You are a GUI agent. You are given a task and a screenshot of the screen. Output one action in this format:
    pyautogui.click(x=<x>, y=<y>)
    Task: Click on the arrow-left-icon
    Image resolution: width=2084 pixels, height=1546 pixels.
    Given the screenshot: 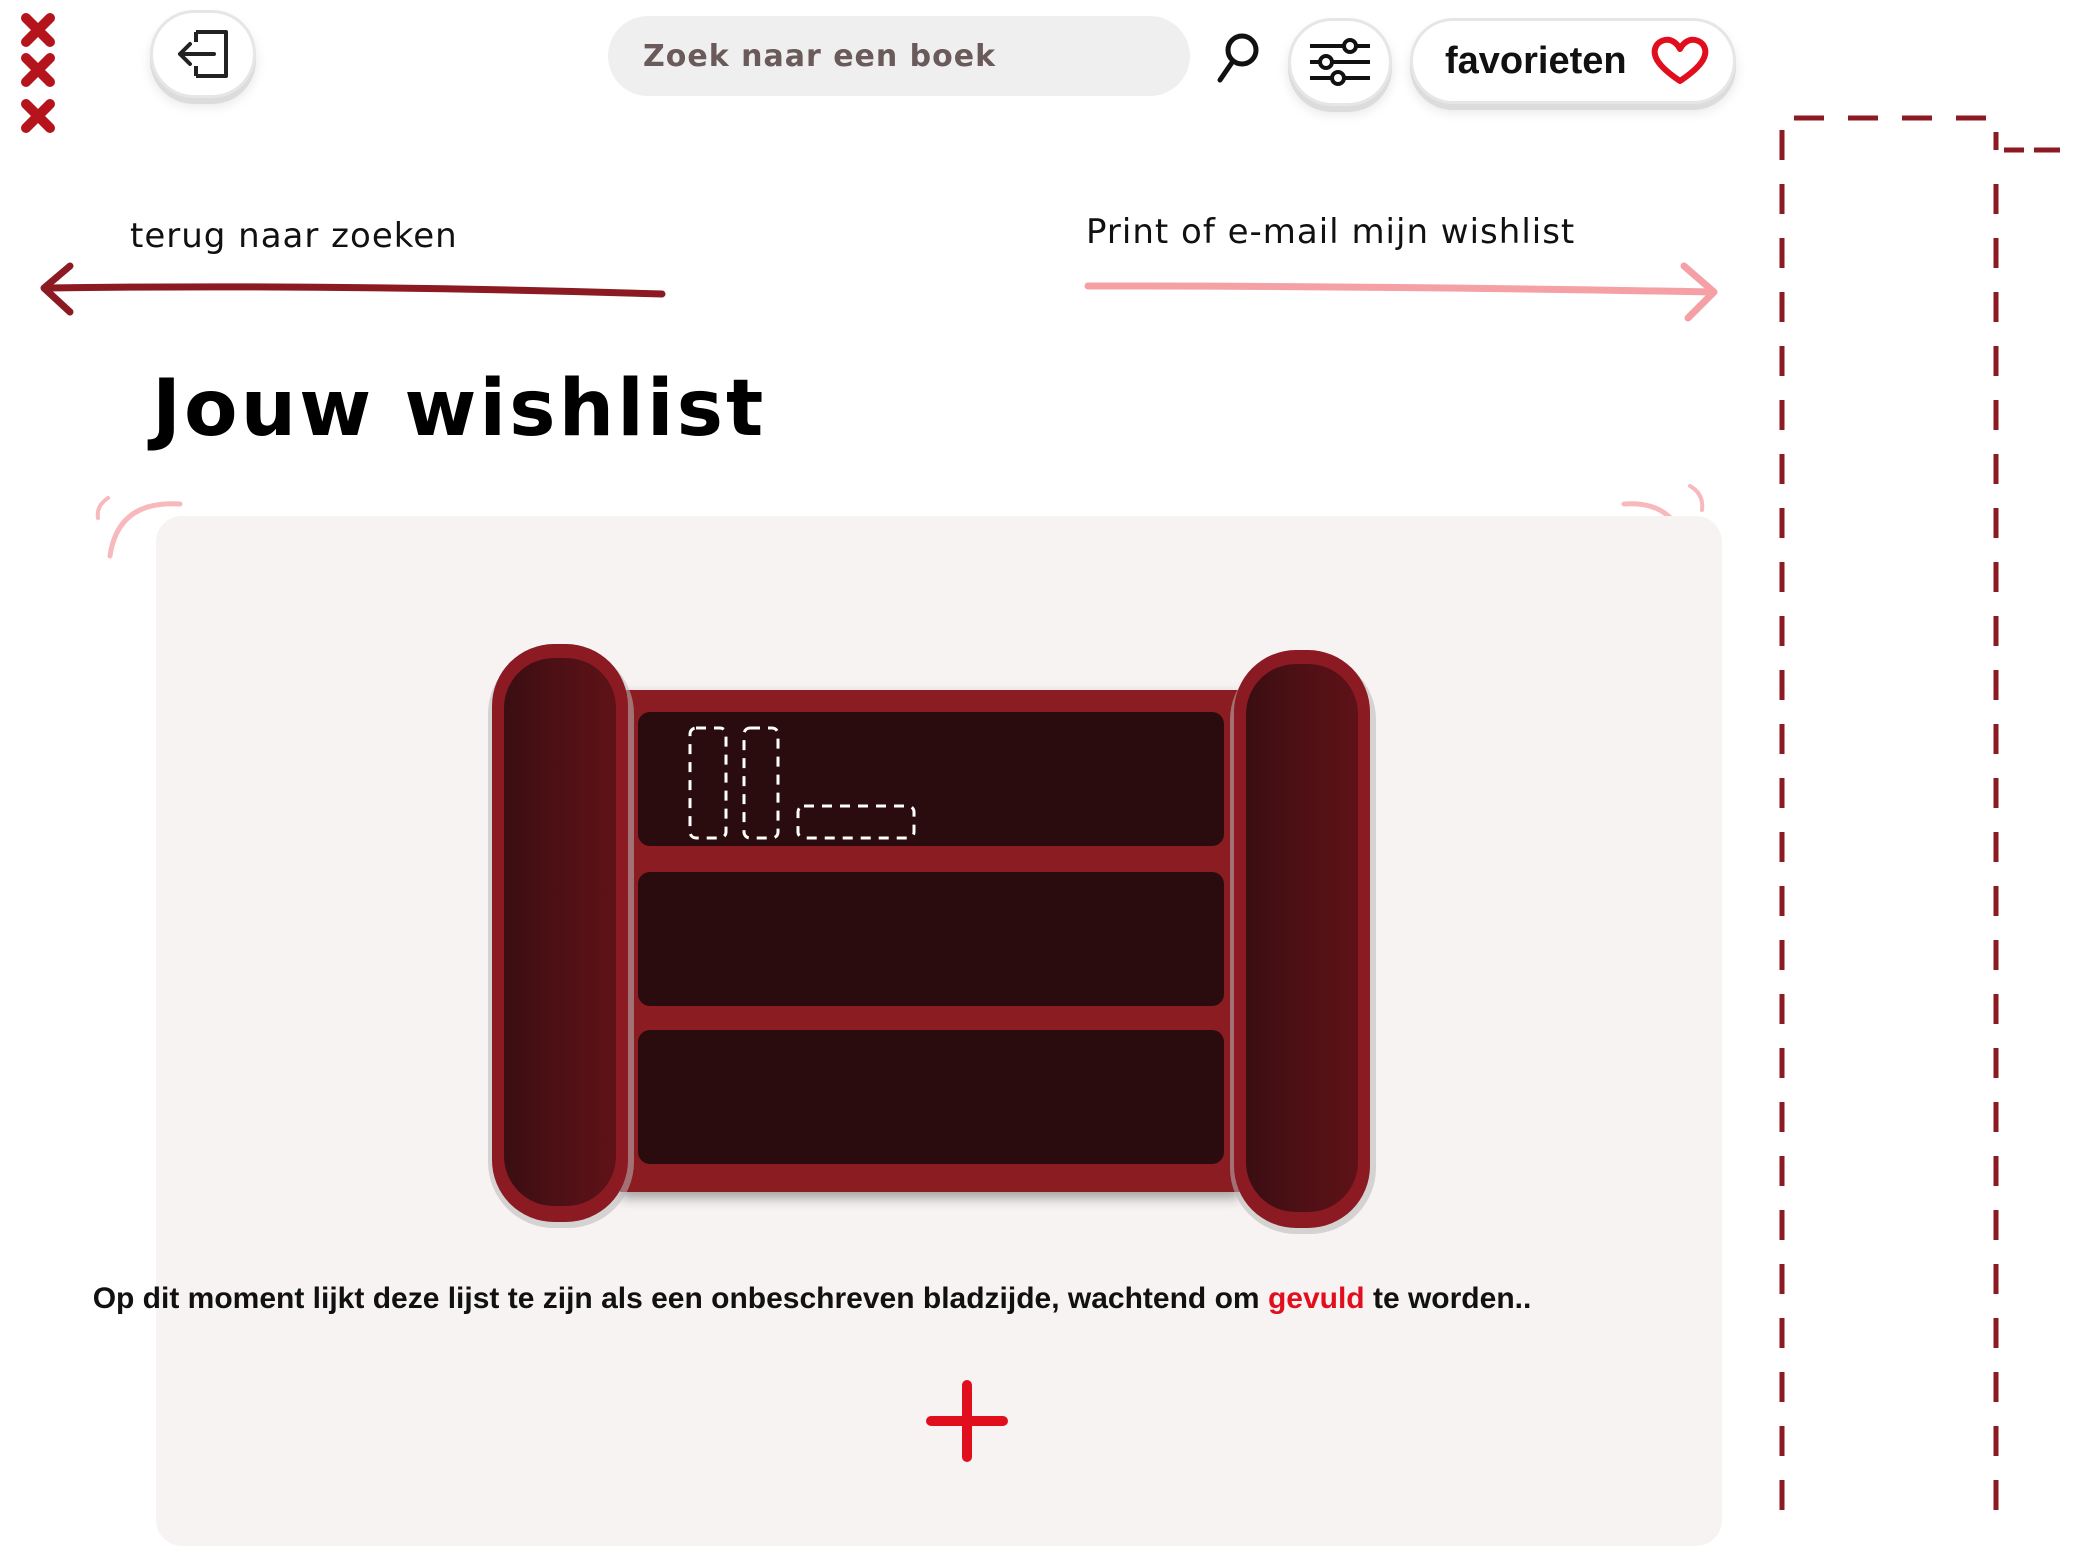 What is the action you would take?
    pyautogui.click(x=353, y=289)
    